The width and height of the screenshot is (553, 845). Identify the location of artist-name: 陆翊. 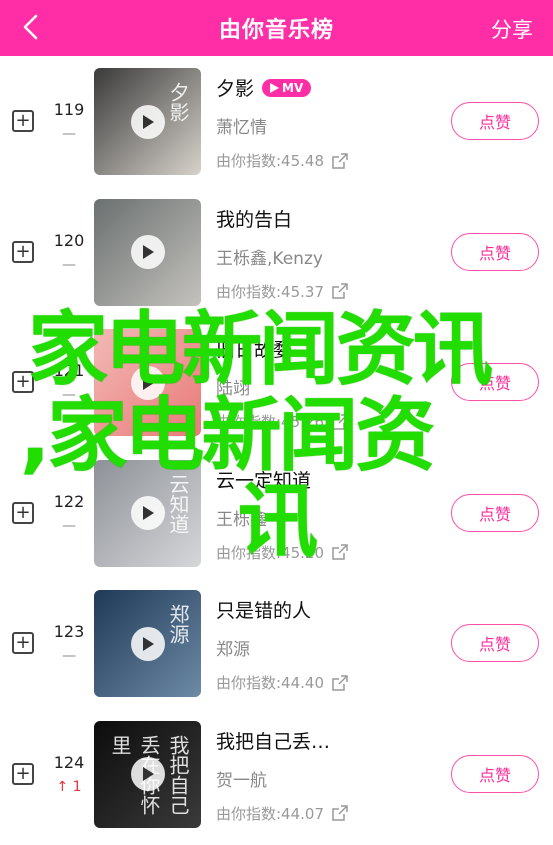
(233, 386).